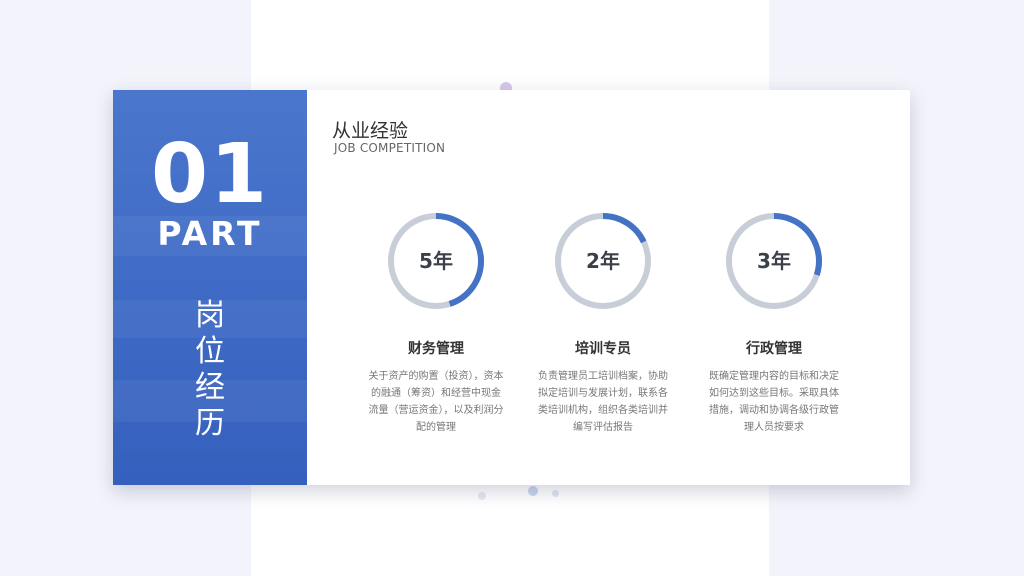 The width and height of the screenshot is (1024, 576). What do you see at coordinates (370, 131) in the screenshot?
I see `page-title: 从业经验` at bounding box center [370, 131].